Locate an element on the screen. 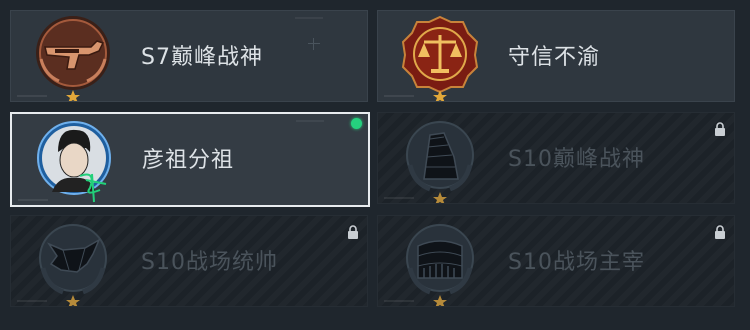  badge-card-s10-commander: S10战场统帅 is located at coordinates (189, 261).